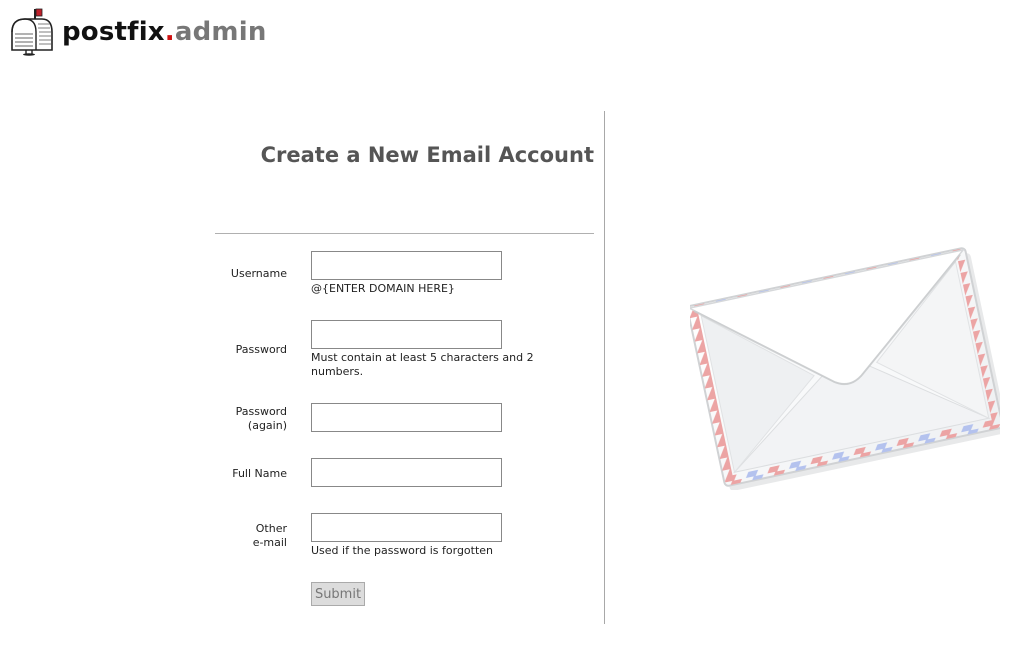 The width and height of the screenshot is (1022, 653). I want to click on vertical-divider, so click(604, 367).